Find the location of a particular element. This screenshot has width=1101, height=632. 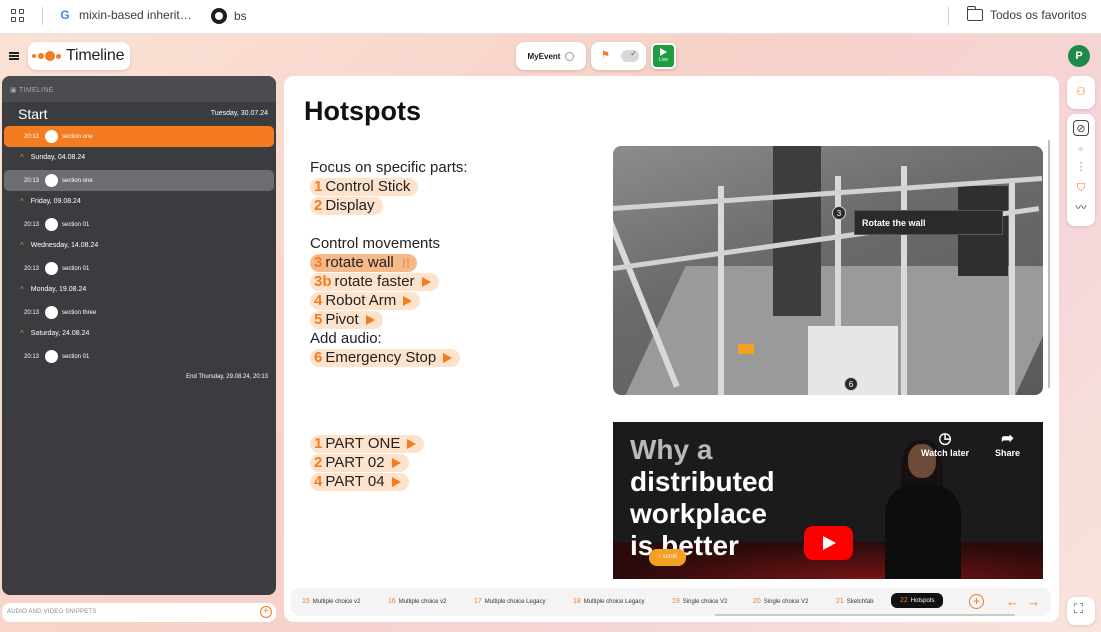

hotspot-marker: 6 is located at coordinates (851, 384).